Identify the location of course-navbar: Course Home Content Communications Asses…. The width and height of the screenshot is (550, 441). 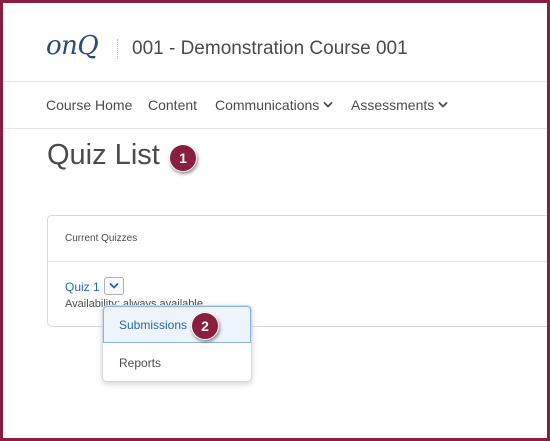
(275, 105).